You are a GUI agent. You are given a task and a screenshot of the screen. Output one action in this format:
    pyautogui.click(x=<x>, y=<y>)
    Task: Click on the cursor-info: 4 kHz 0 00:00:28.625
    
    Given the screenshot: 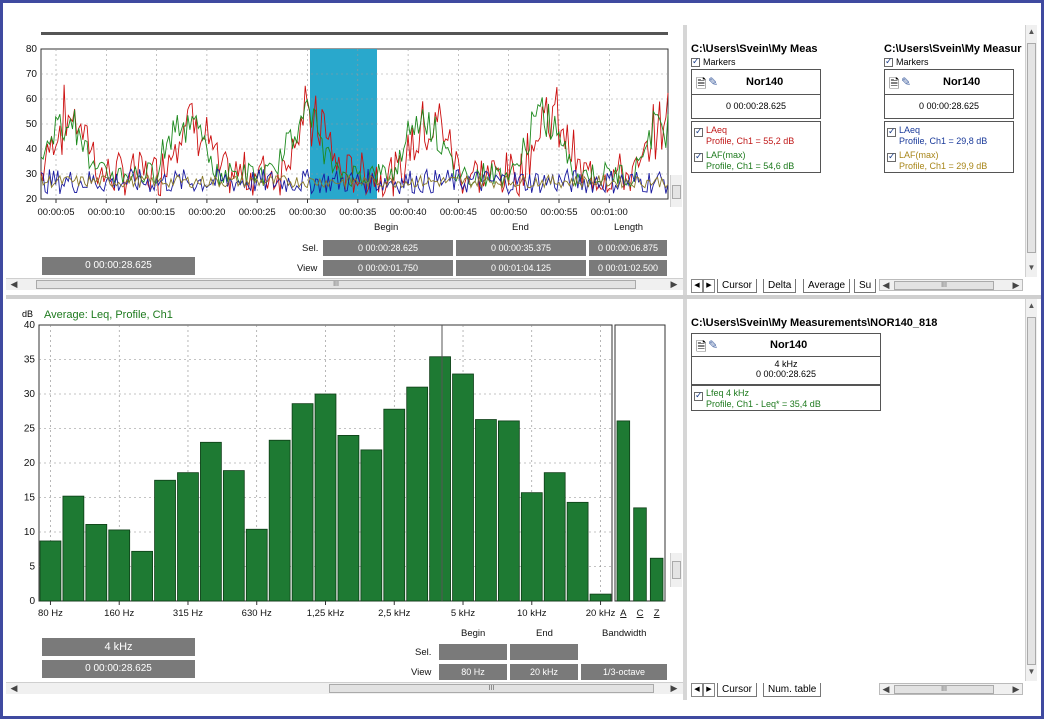 What is the action you would take?
    pyautogui.click(x=786, y=371)
    